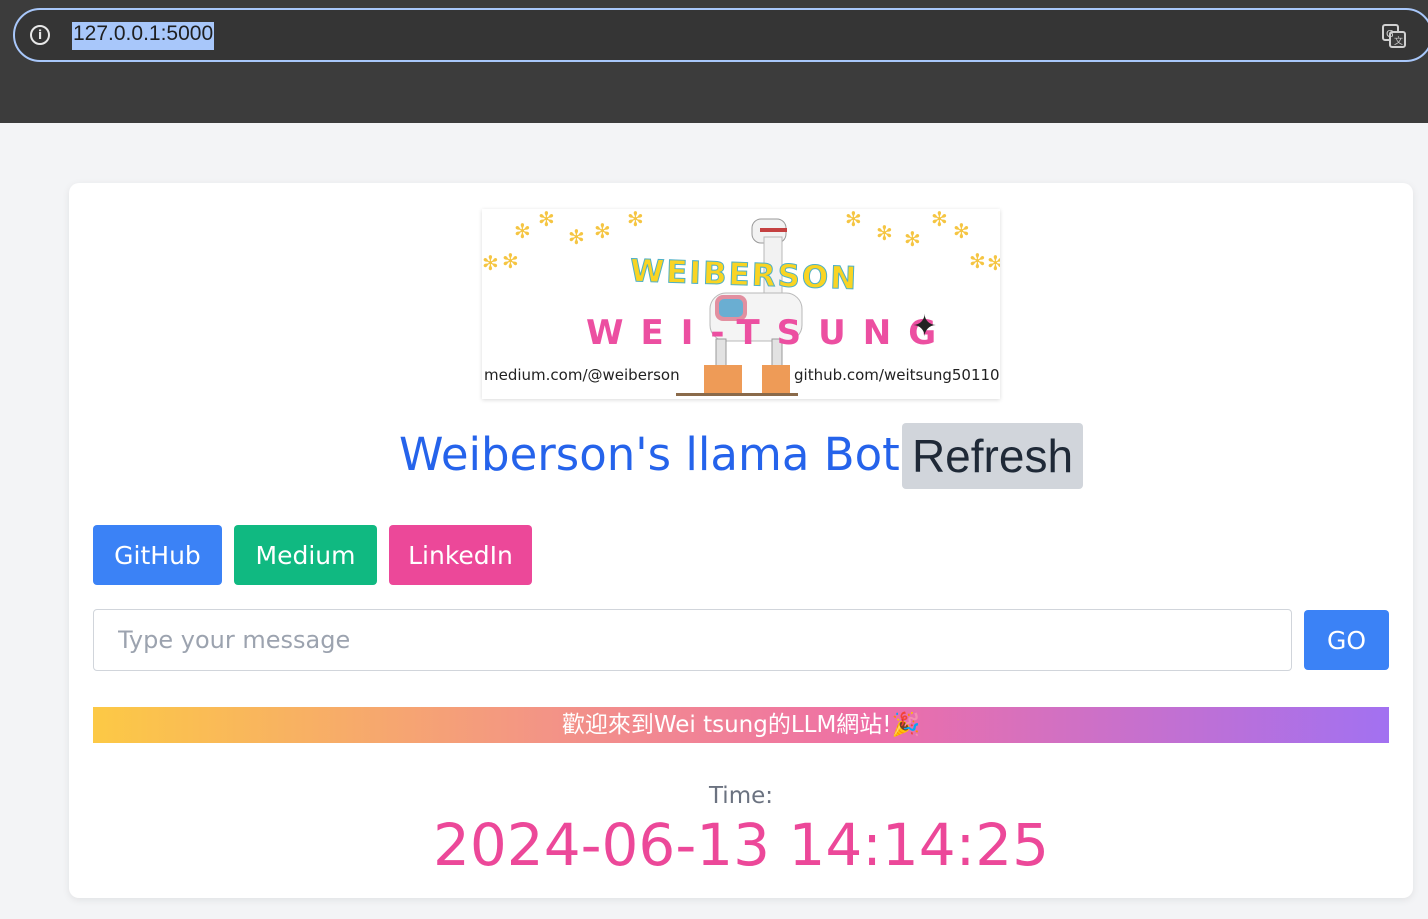  I want to click on banner-medium-url: medium.com/@weiberson, so click(582, 375).